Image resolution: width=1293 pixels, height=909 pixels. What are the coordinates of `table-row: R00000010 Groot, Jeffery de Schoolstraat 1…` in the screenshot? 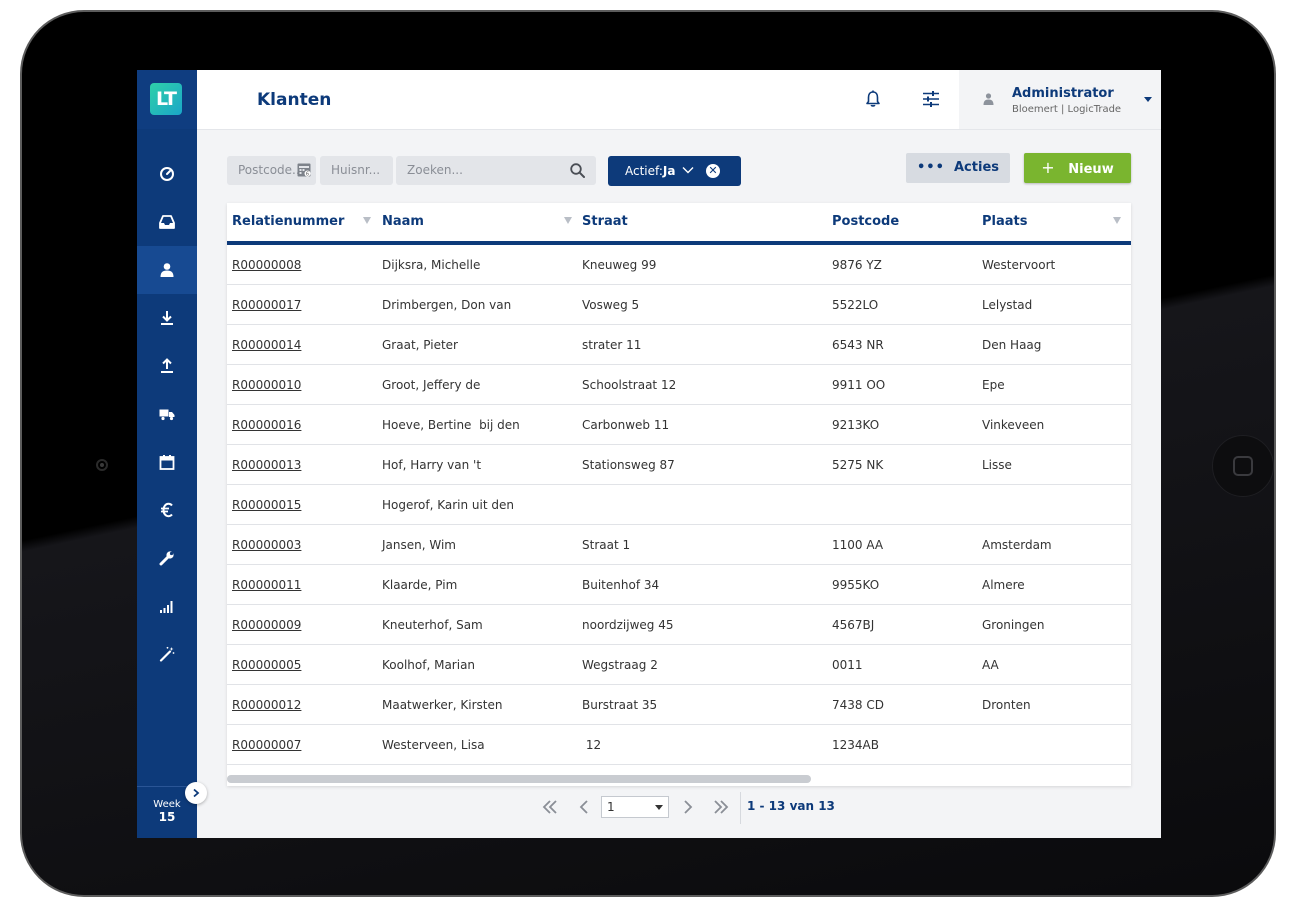 It's located at (679, 385).